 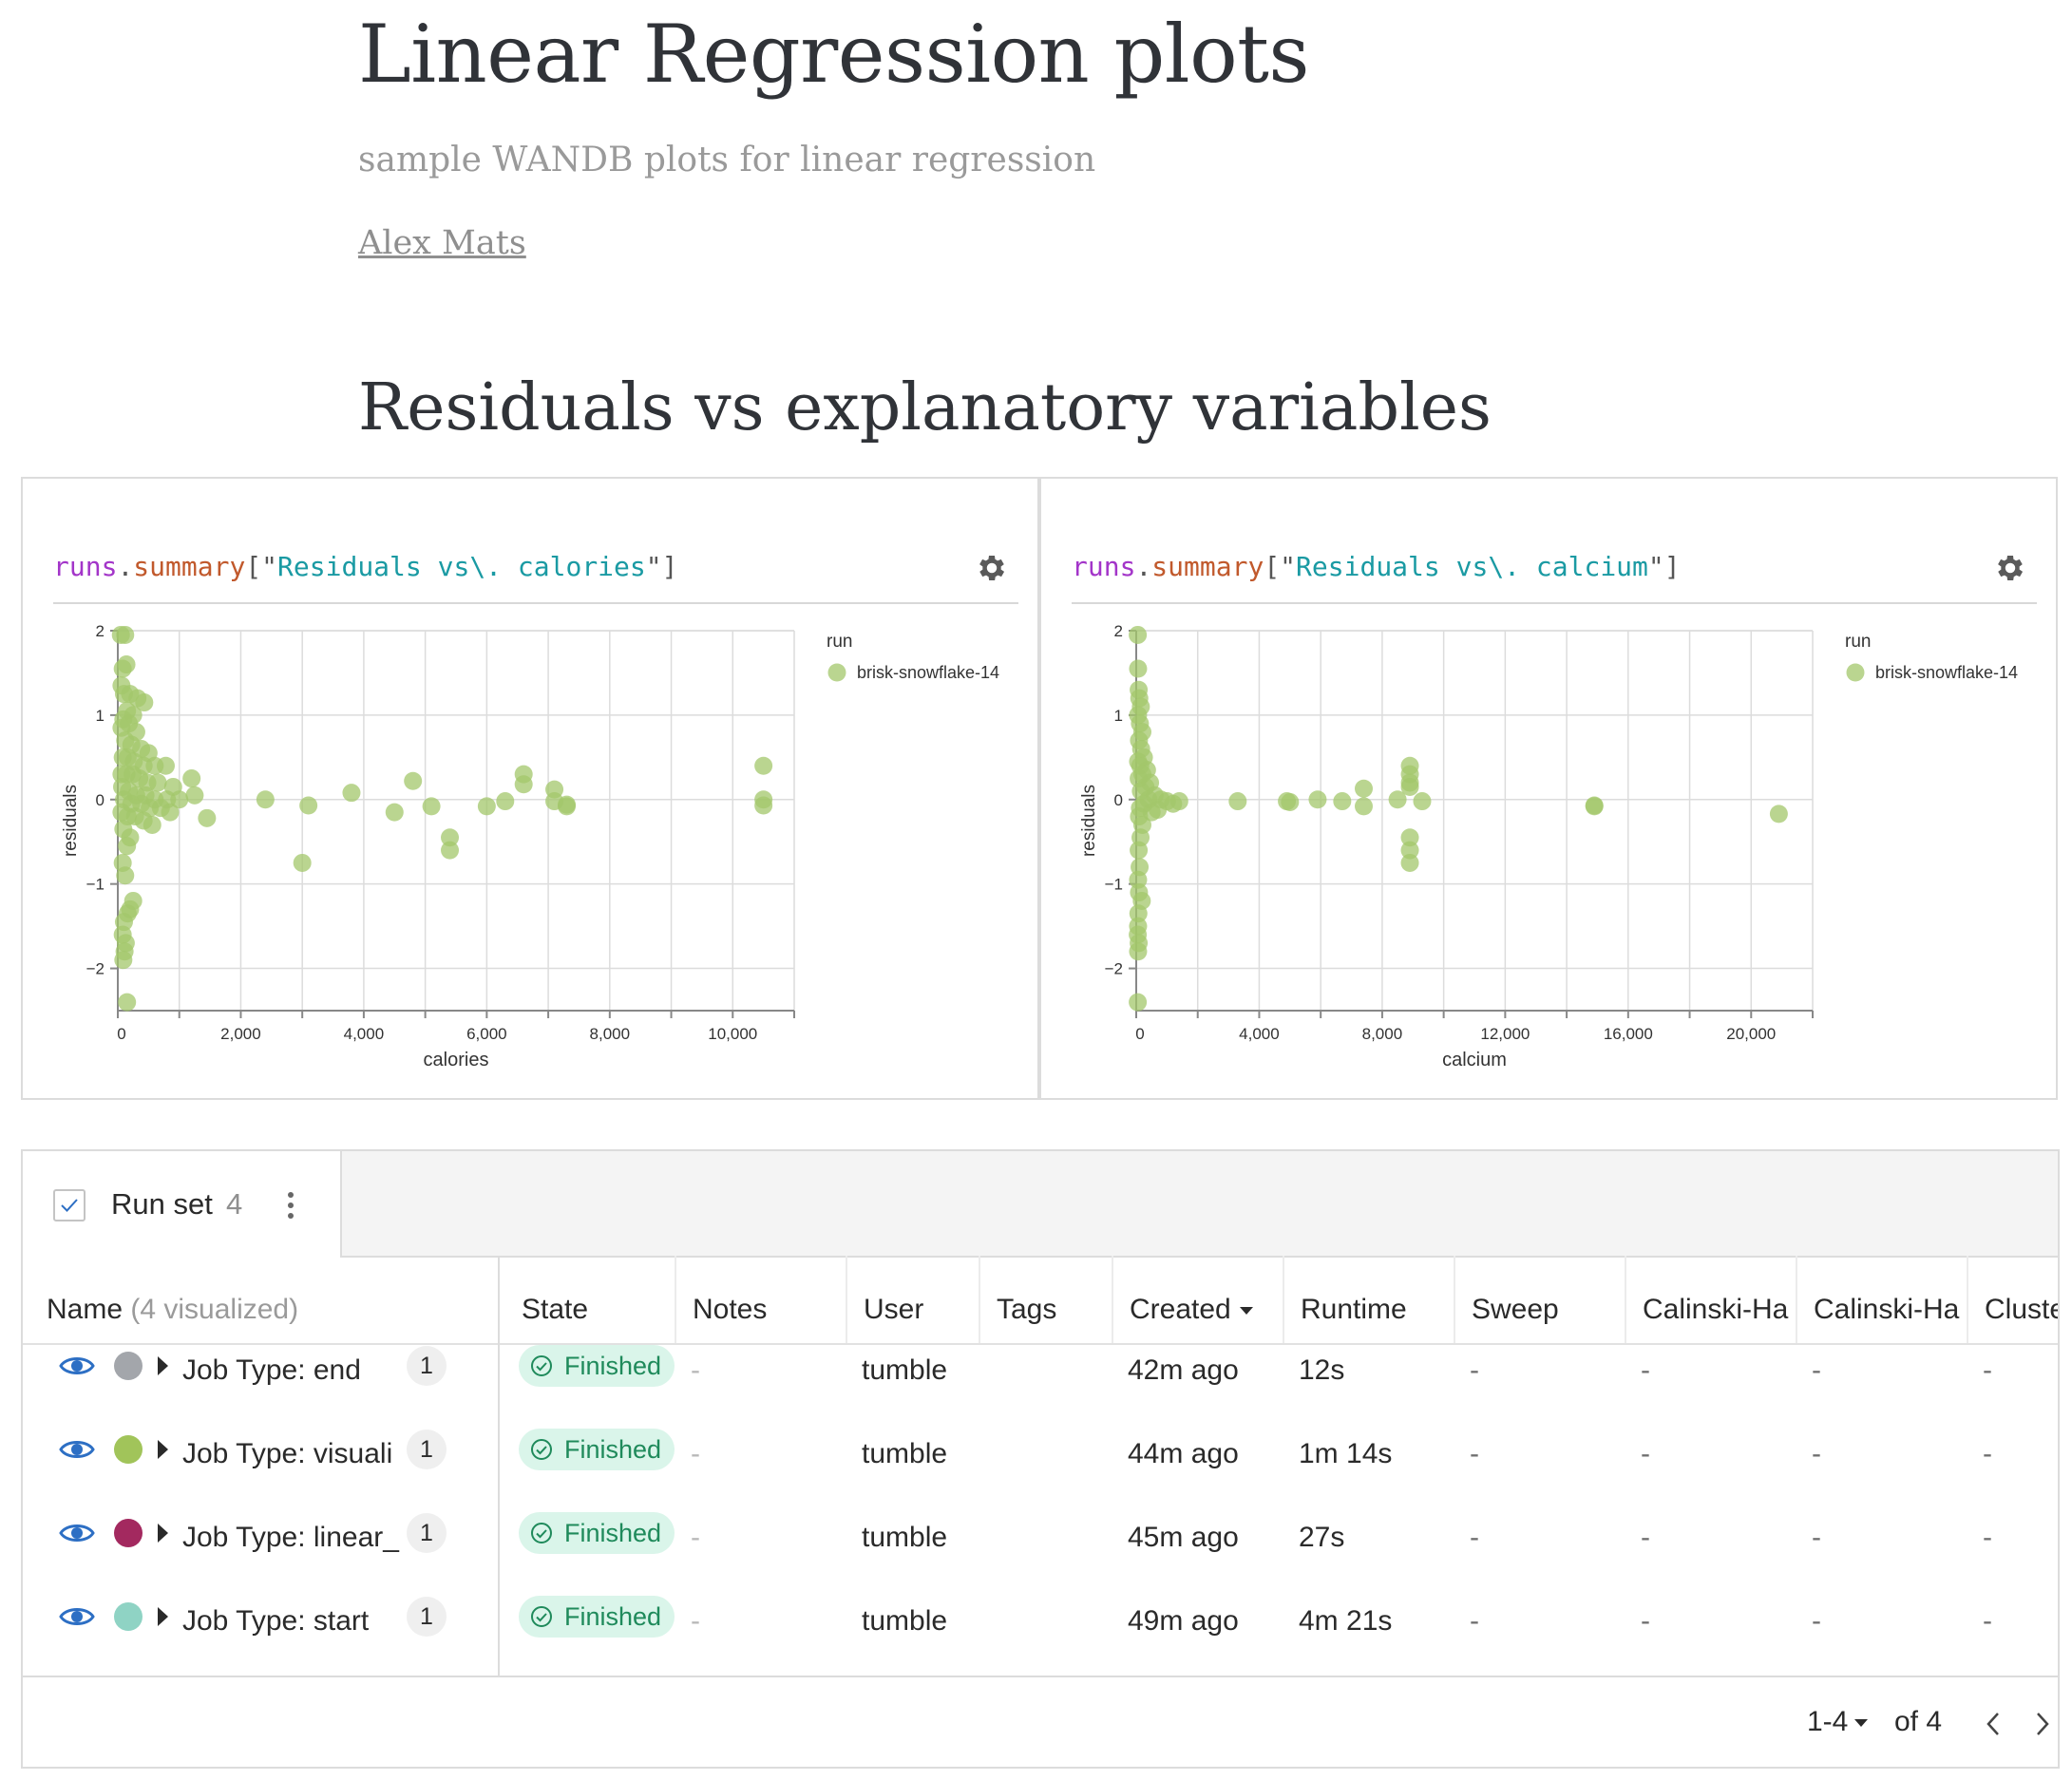 What do you see at coordinates (1026, 1310) in the screenshot?
I see `column-tags: Tags` at bounding box center [1026, 1310].